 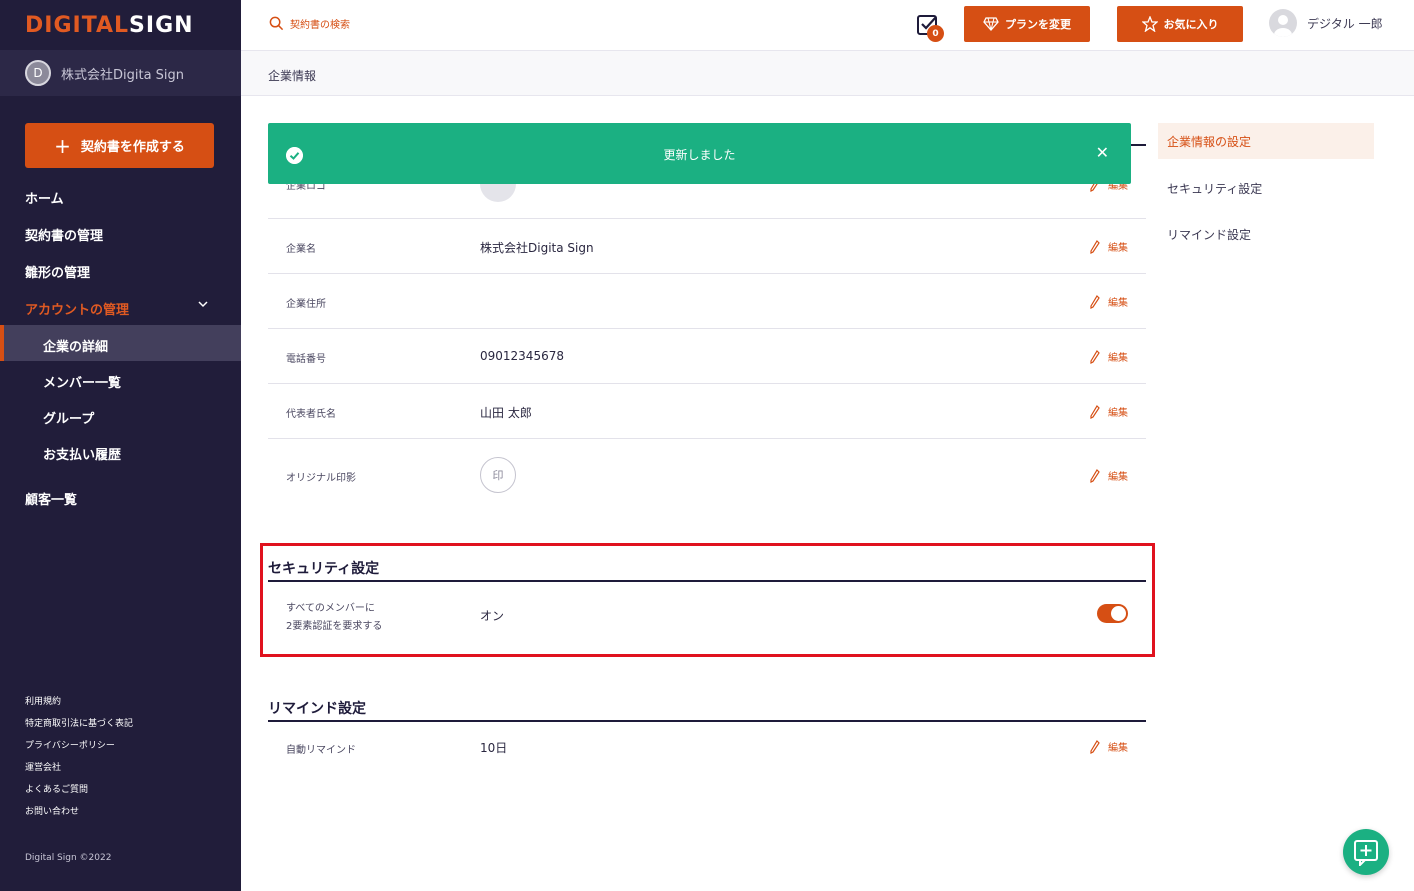 I want to click on company-switcher: D 株式会社Digita Sign, so click(x=120, y=73).